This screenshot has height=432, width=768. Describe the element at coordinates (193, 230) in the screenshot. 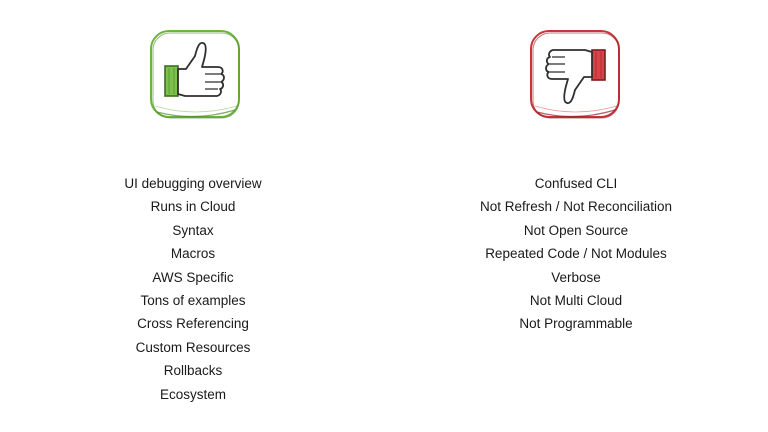

I see `pros-item: Syntax` at that location.